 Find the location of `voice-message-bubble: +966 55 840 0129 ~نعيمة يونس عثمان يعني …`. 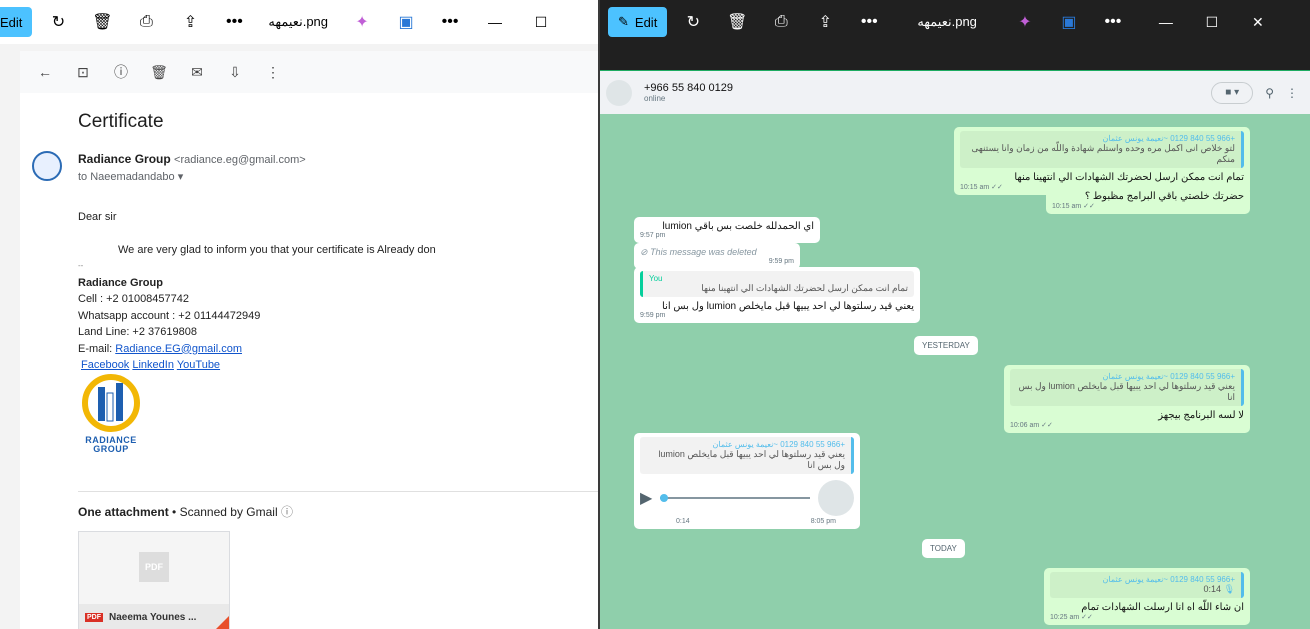

voice-message-bubble: +966 55 840 0129 ~نعيمة يونس عثمان يعني … is located at coordinates (747, 481).